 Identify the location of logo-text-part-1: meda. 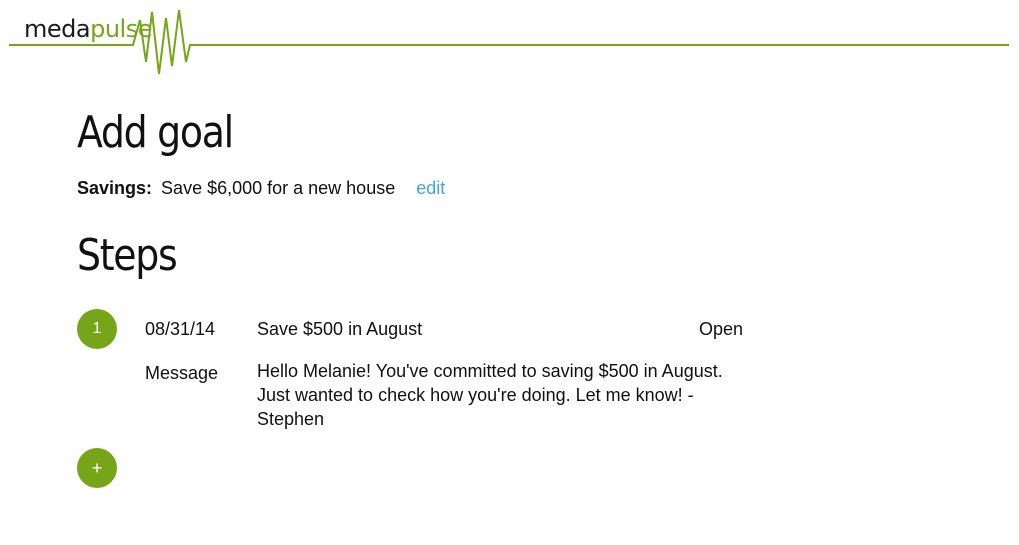
(57, 29).